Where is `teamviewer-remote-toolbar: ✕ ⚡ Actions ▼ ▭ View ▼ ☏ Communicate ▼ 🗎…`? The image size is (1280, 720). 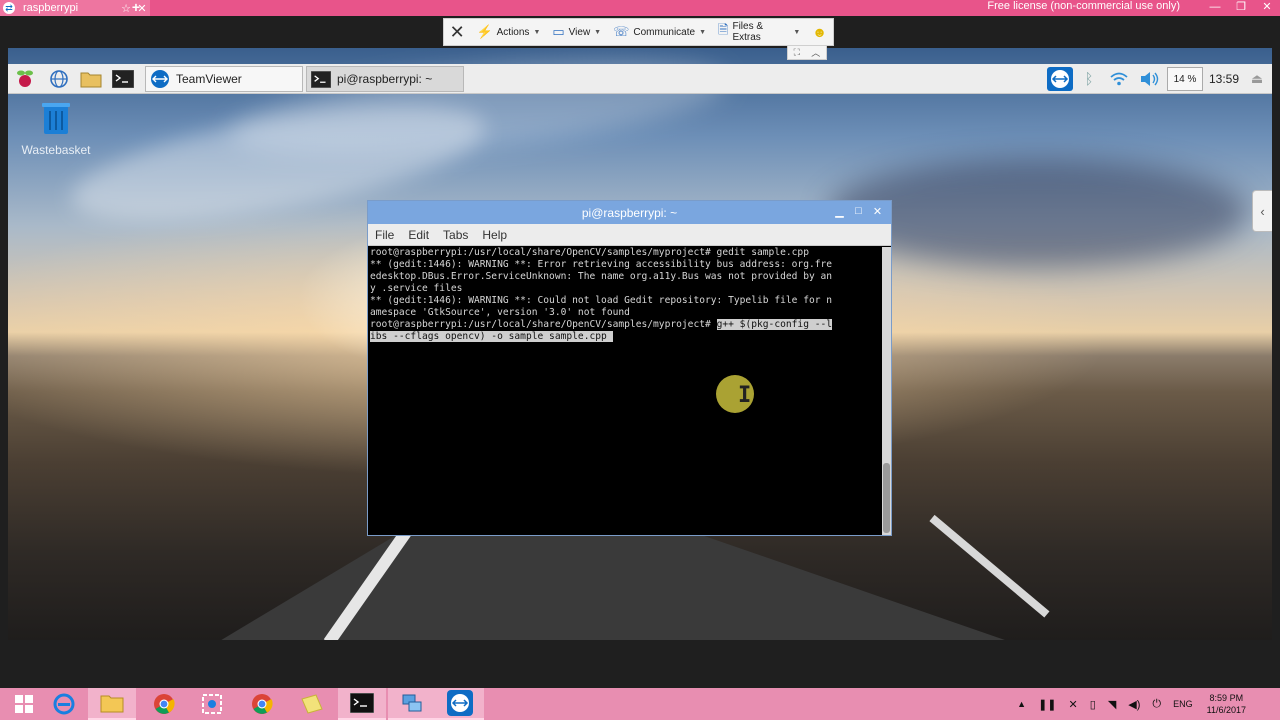 teamviewer-remote-toolbar: ✕ ⚡ Actions ▼ ▭ View ▼ ☏ Communicate ▼ 🗎… is located at coordinates (638, 32).